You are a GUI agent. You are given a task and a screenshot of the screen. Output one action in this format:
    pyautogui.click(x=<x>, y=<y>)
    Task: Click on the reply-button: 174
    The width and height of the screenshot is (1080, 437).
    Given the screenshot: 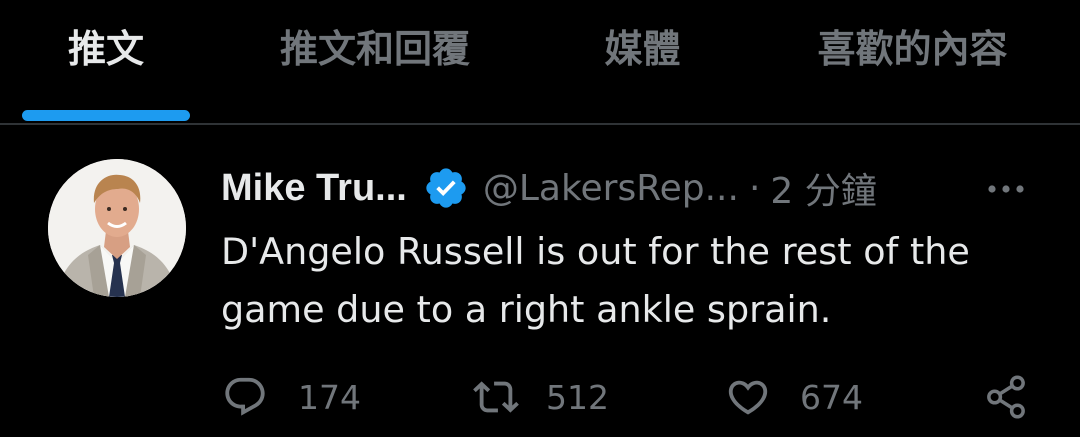 What is the action you would take?
    pyautogui.click(x=291, y=397)
    